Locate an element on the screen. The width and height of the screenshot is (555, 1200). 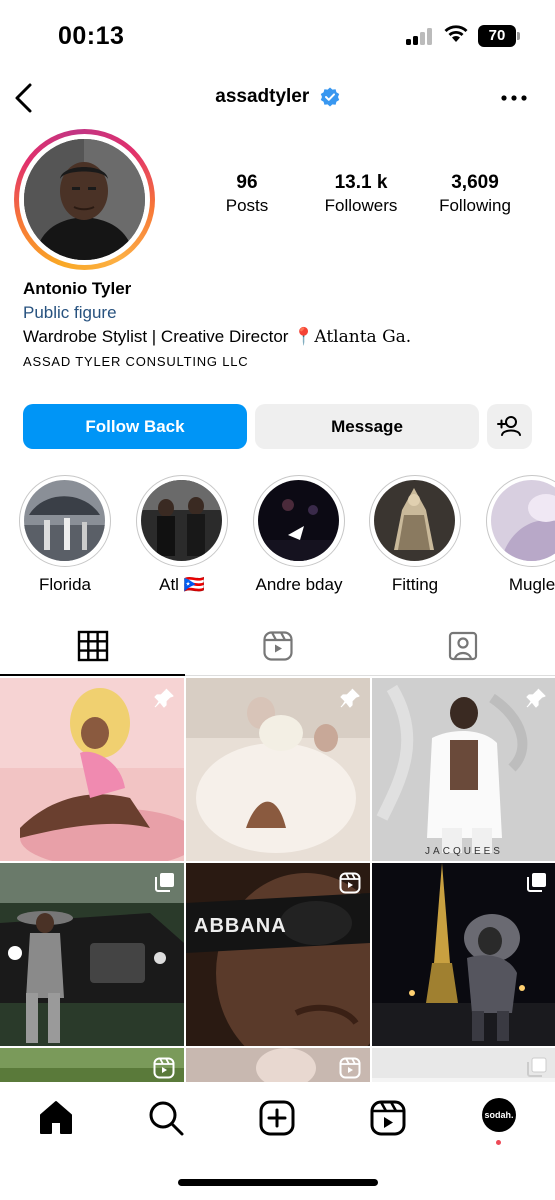
stat-label: Posts is located at coordinates (247, 205).